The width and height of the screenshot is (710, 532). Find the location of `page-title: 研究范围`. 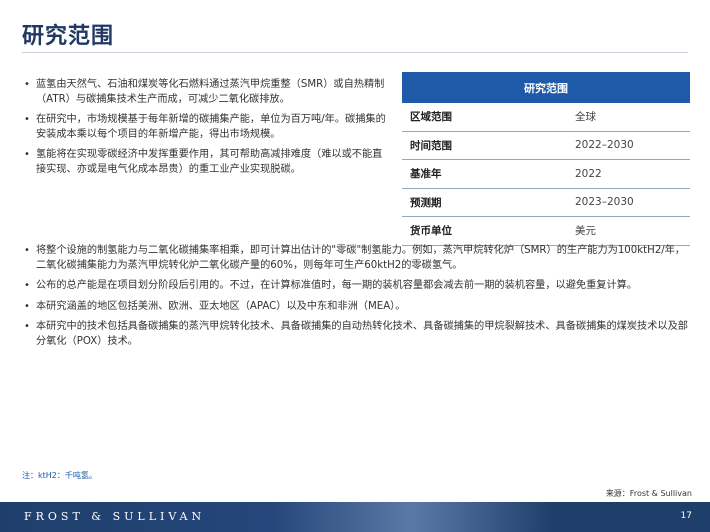

page-title: 研究范围 is located at coordinates (68, 36).